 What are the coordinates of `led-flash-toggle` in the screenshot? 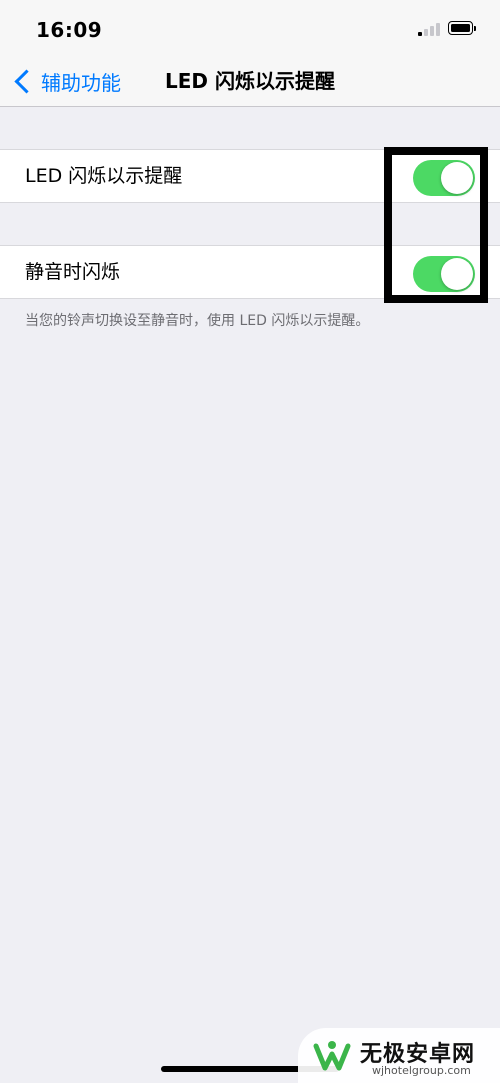 It's located at (444, 178).